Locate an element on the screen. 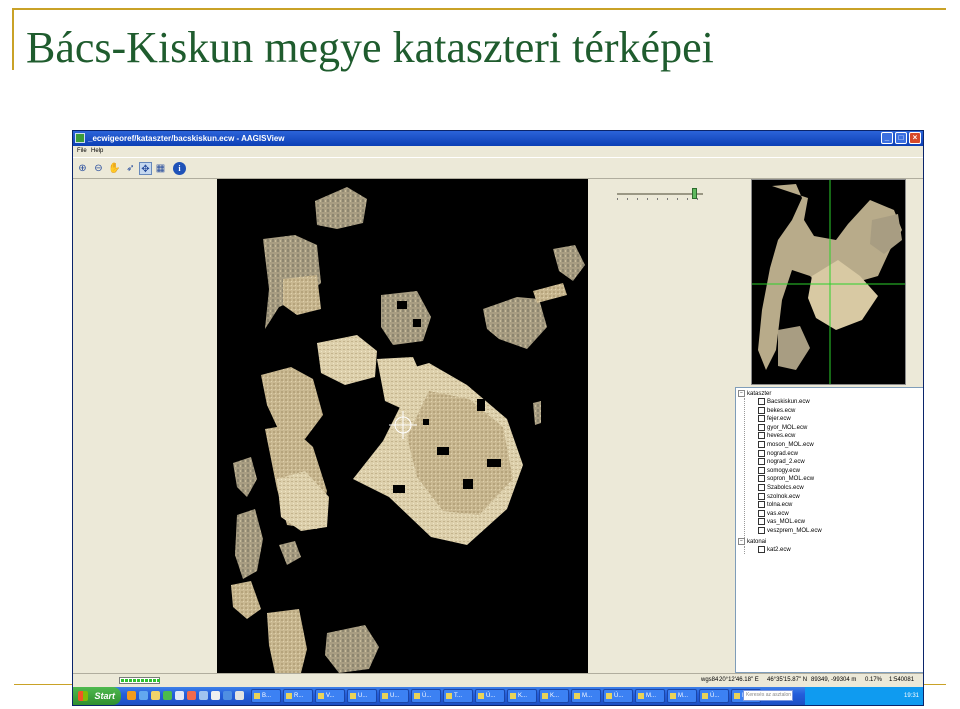  tree-item-layer: vas.ecw is located at coordinates (773, 514).